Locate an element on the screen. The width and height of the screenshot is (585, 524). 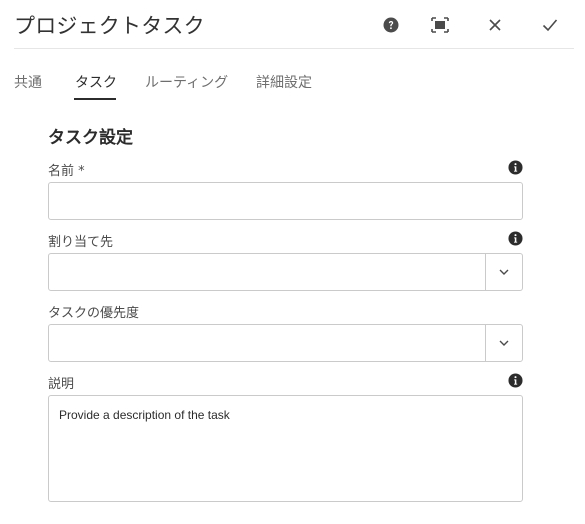
checkmark-icon is located at coordinates (550, 25).